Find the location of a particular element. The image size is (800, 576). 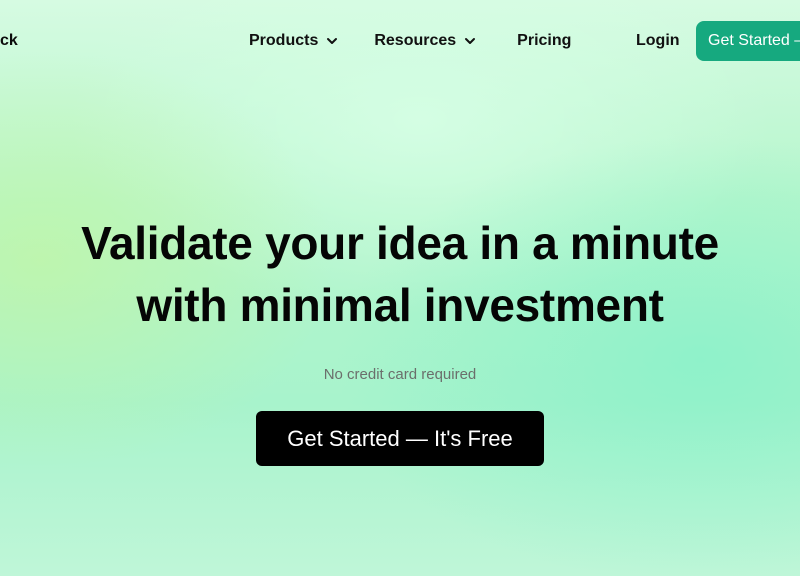

nav-item-label: Pricing is located at coordinates (544, 40).